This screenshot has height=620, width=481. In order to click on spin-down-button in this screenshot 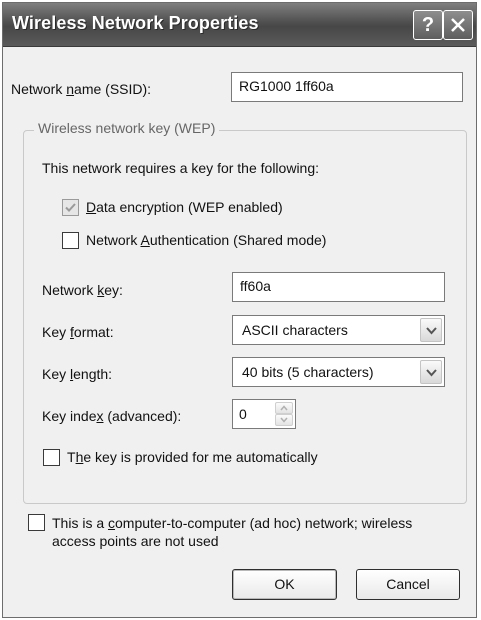, I will do `click(284, 420)`.